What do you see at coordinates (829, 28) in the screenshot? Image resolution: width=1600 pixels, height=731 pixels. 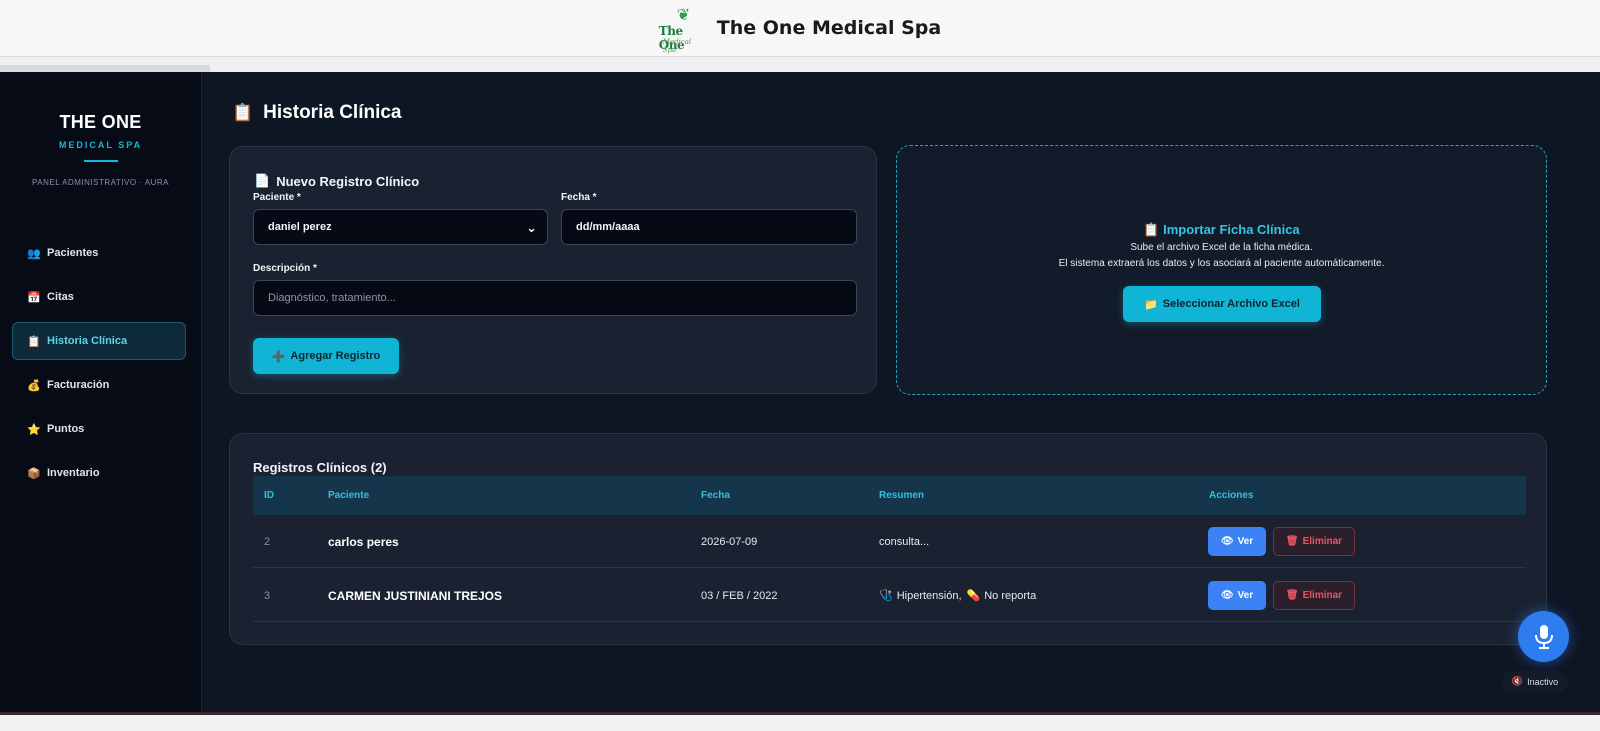 I see `app-title: The One Medical Spa` at bounding box center [829, 28].